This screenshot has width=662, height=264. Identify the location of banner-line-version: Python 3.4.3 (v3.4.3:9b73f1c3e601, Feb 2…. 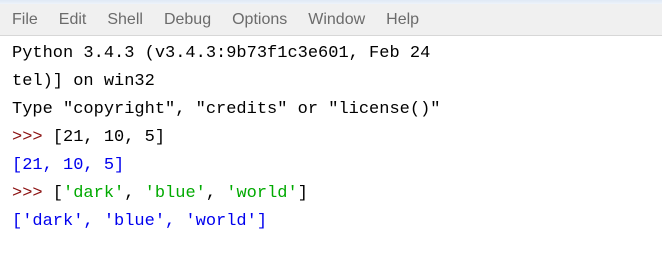
(221, 53).